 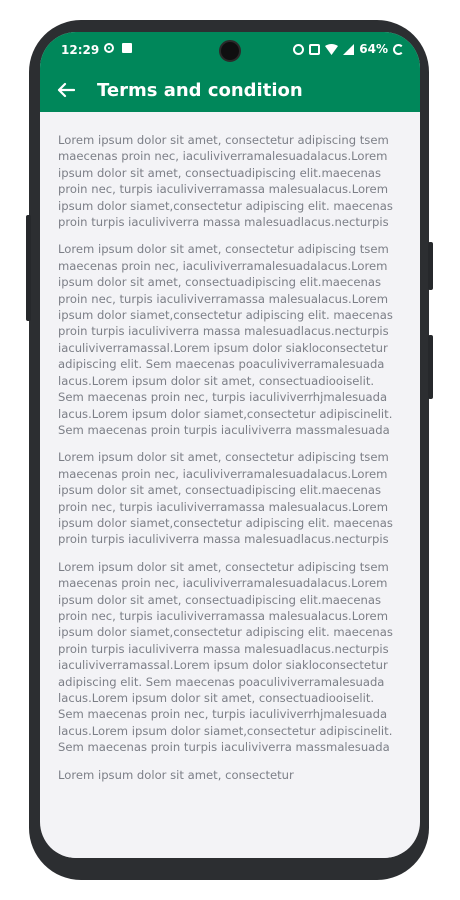 I want to click on bottom-fade, so click(x=230, y=846).